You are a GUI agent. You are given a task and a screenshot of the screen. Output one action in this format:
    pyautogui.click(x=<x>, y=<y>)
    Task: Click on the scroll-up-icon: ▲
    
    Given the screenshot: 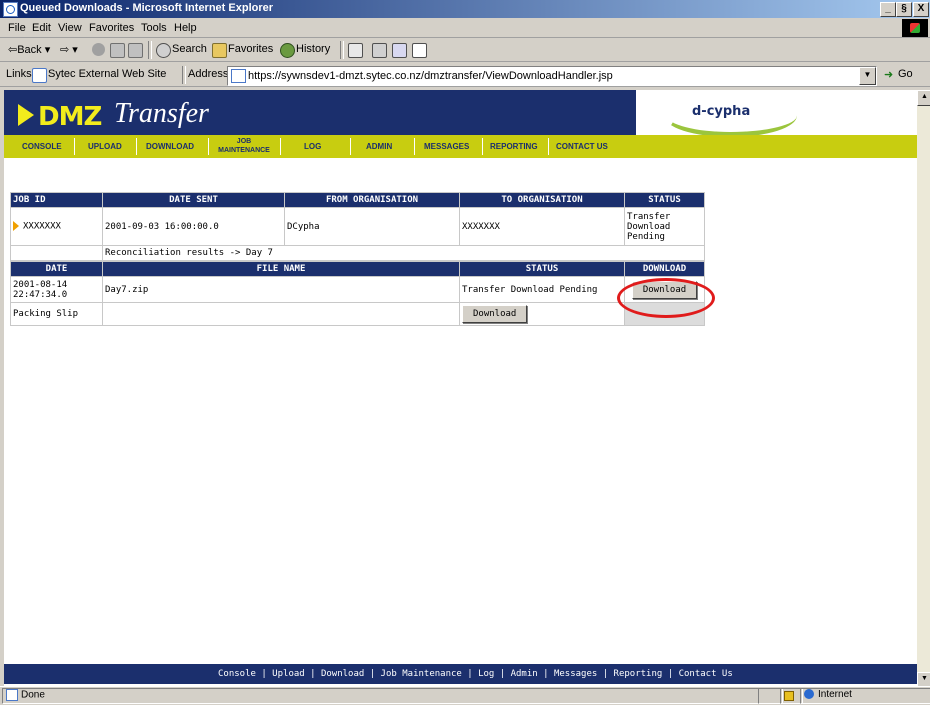 What is the action you would take?
    pyautogui.click(x=923, y=98)
    